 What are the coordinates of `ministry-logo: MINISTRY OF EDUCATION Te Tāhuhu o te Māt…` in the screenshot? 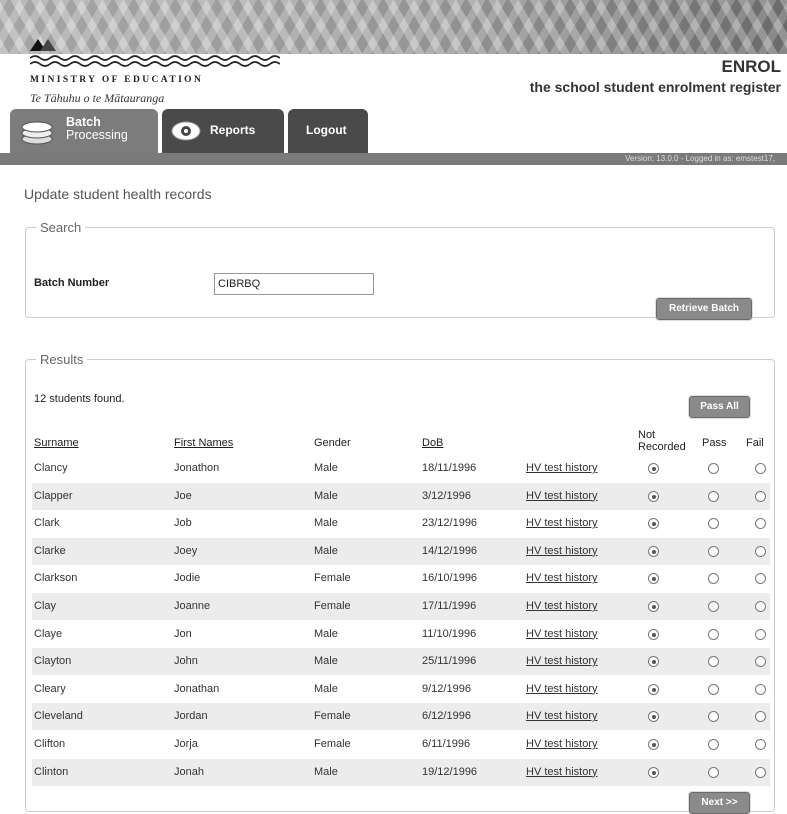 It's located at (160, 73).